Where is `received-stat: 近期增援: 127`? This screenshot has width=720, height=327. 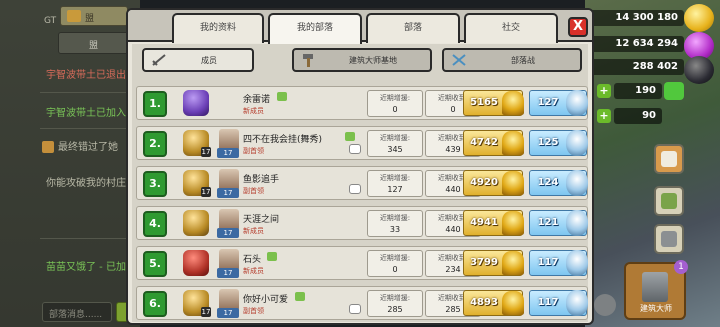 received-stat: 近期增援: 127 is located at coordinates (395, 183).